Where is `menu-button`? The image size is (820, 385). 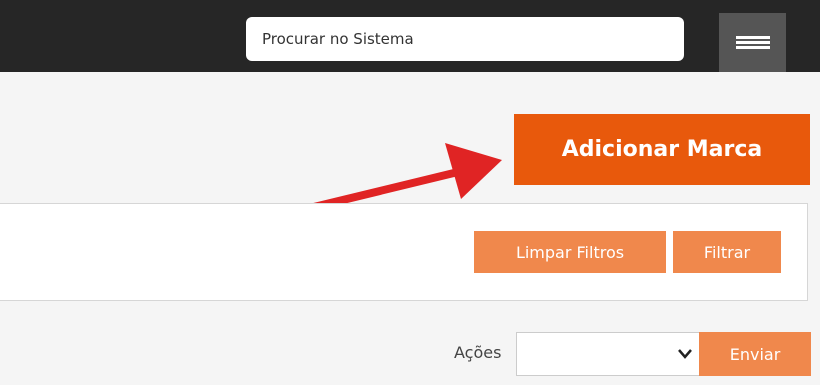
menu-button is located at coordinates (752, 42).